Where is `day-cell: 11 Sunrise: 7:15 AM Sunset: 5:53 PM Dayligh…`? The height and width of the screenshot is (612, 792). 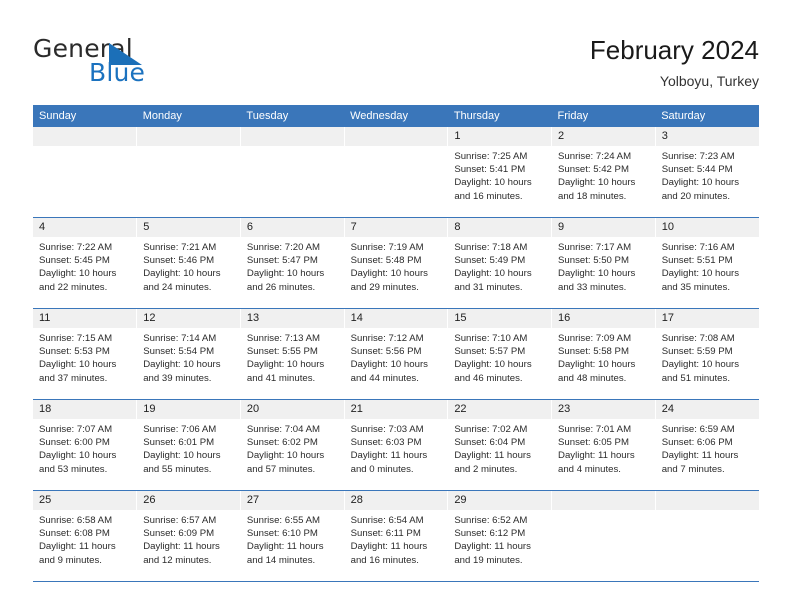
day-cell: 11 Sunrise: 7:15 AM Sunset: 5:53 PM Dayligh… is located at coordinates (85, 354).